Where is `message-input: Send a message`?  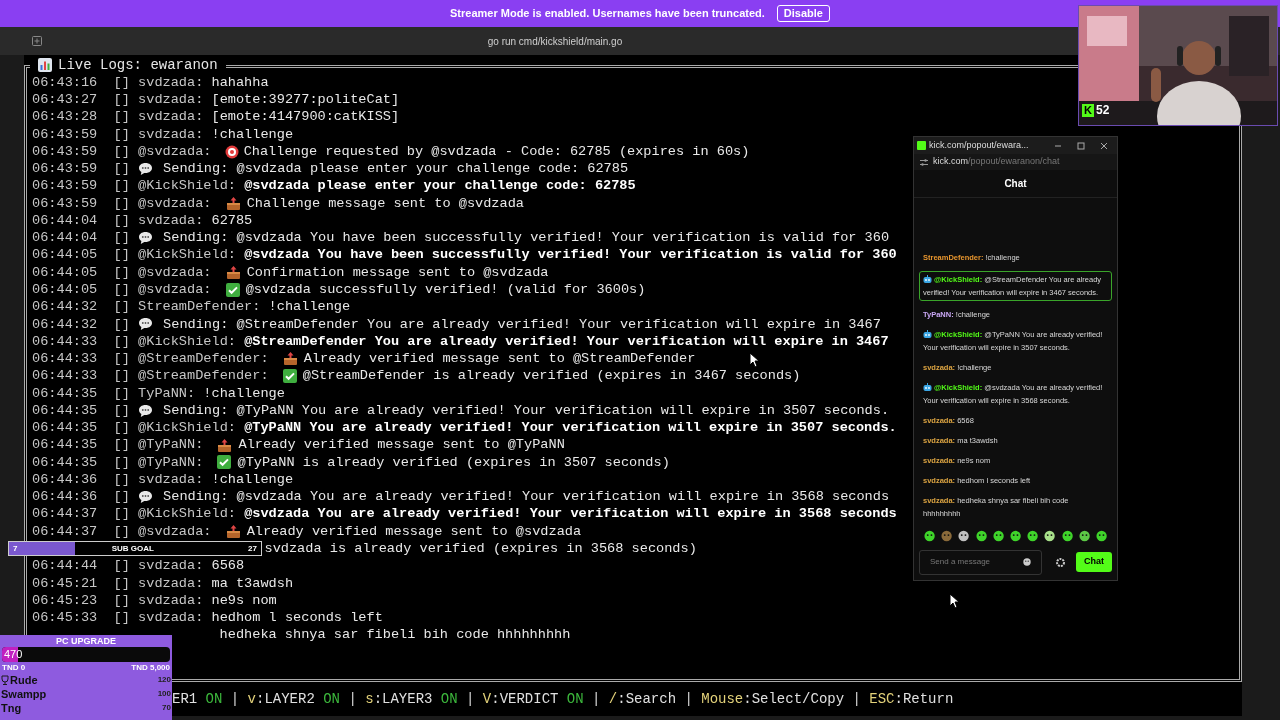 message-input: Send a message is located at coordinates (980, 562).